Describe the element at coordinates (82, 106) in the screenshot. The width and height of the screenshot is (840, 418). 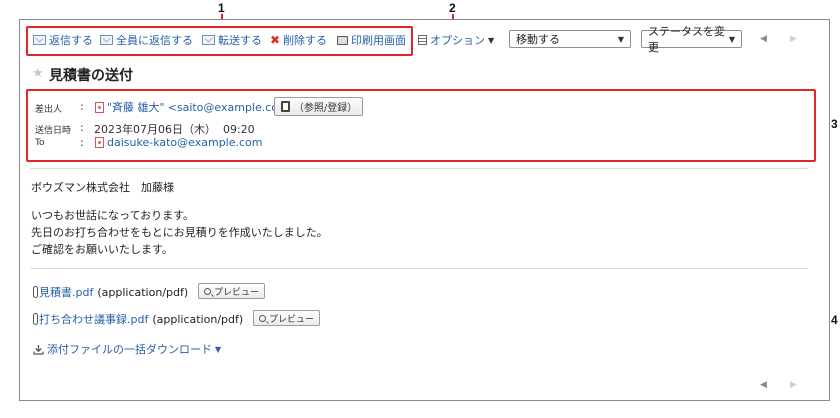
I see `sender-colon: :` at that location.